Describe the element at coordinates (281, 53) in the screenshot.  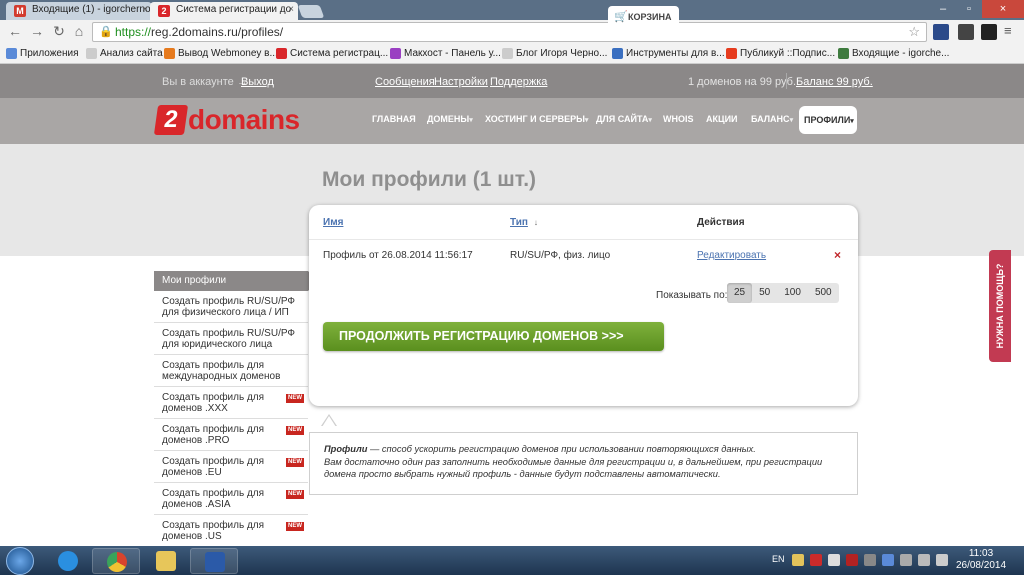
I see `2domains-favicon-icon` at that location.